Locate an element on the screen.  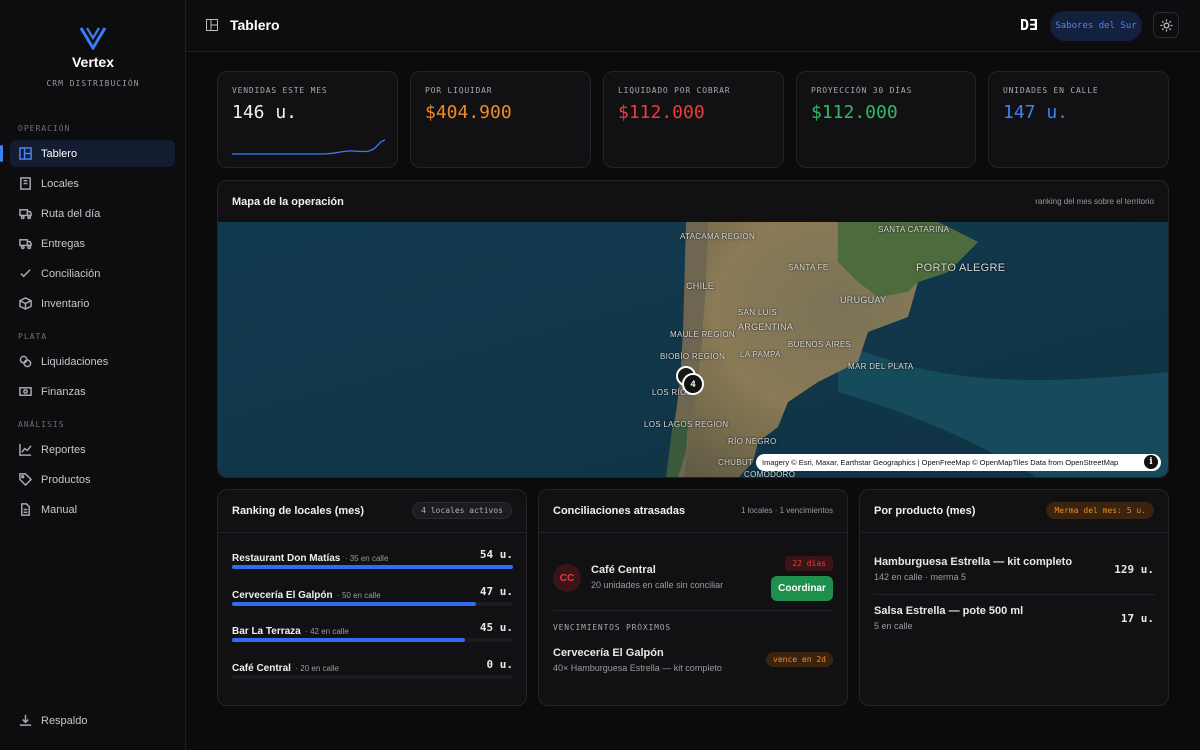
sun-icon is located at coordinates (1166, 25).